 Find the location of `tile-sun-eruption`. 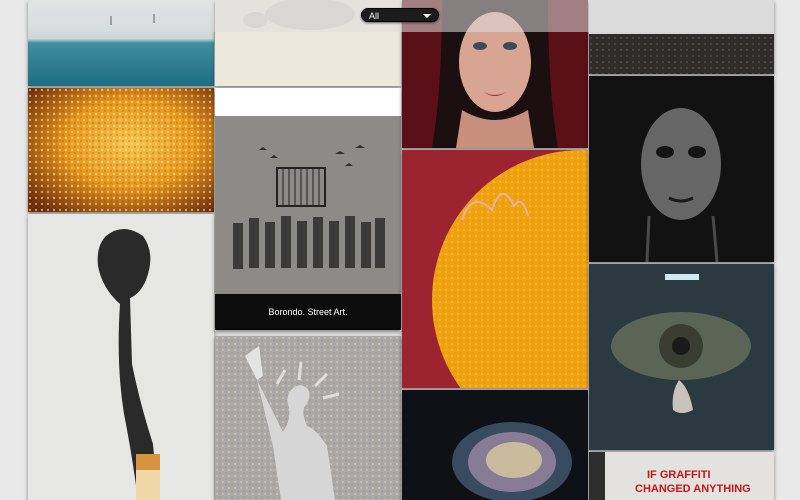

tile-sun-eruption is located at coordinates (495, 269).